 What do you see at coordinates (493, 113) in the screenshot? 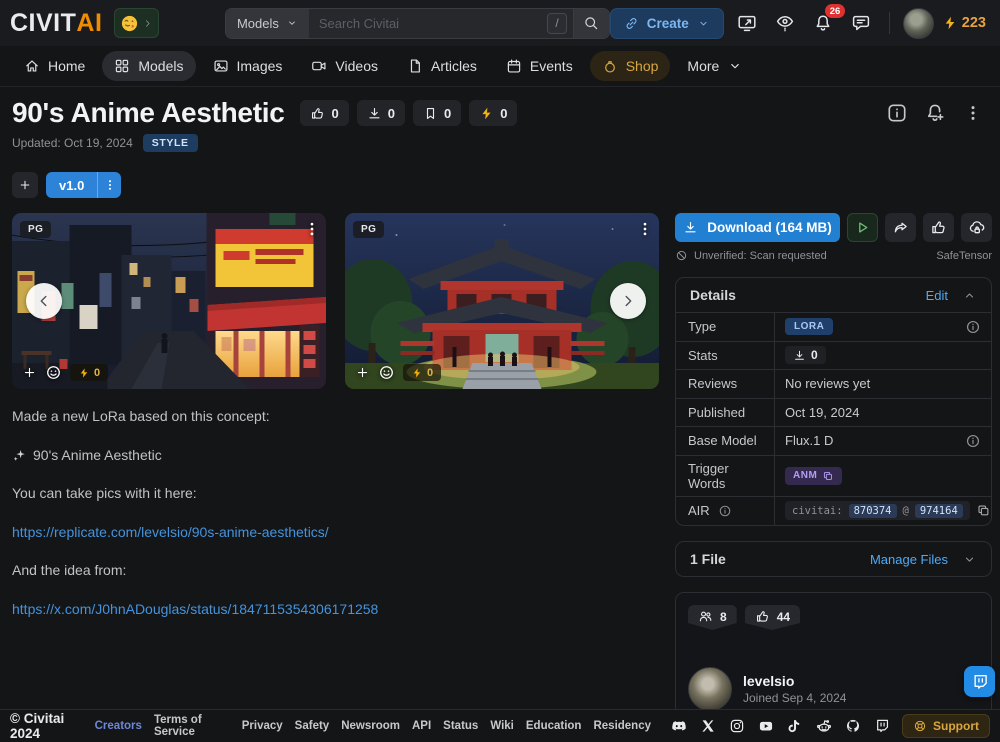
I see `buzz-stat: 0` at bounding box center [493, 113].